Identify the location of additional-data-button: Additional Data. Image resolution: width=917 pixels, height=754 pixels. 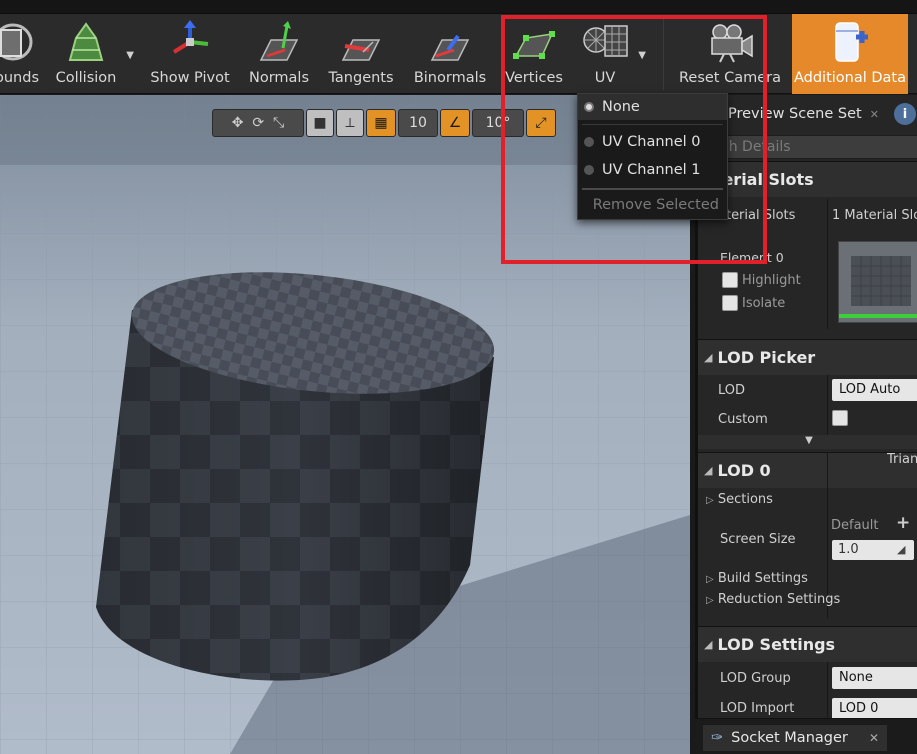
(850, 54).